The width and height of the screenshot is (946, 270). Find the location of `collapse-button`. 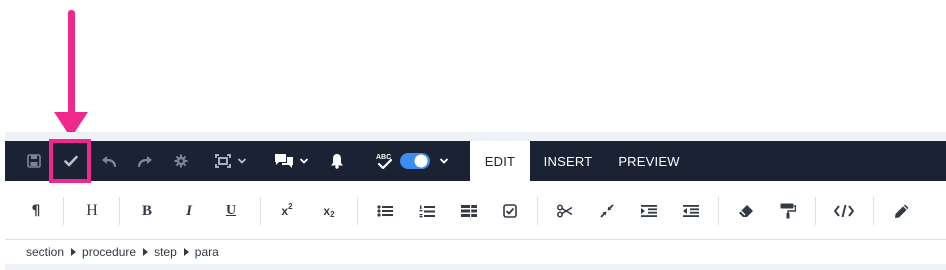

collapse-button is located at coordinates (607, 211).